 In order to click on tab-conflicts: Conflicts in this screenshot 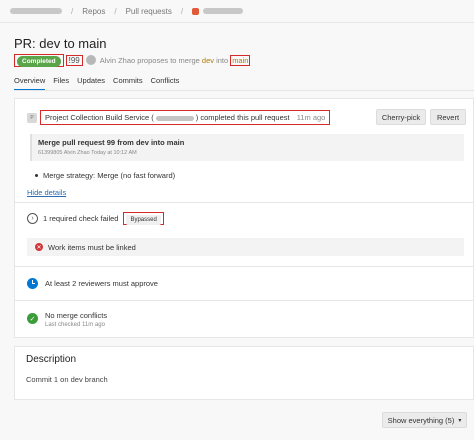, I will do `click(165, 83)`.